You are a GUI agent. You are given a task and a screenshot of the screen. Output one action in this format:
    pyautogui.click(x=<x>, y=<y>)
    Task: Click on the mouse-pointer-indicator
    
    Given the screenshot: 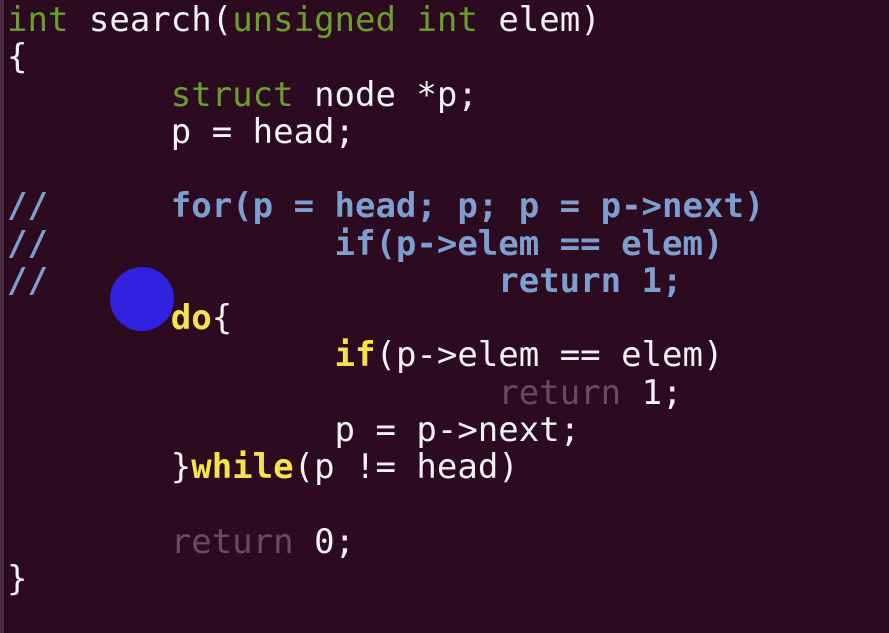 What is the action you would take?
    pyautogui.click(x=142, y=299)
    